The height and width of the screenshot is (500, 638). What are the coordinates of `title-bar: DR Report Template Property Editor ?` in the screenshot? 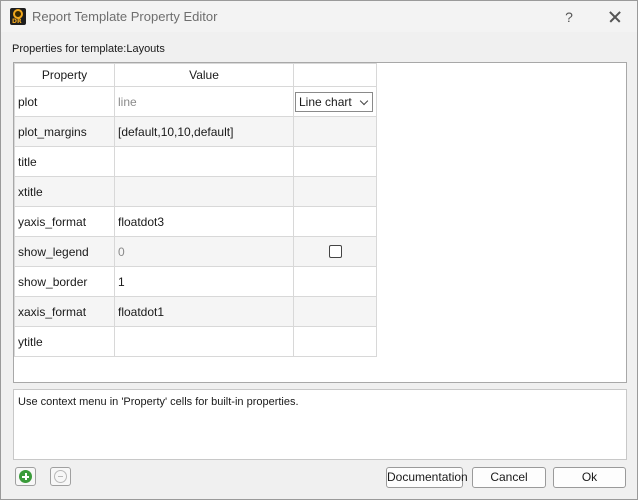 It's located at (319, 16).